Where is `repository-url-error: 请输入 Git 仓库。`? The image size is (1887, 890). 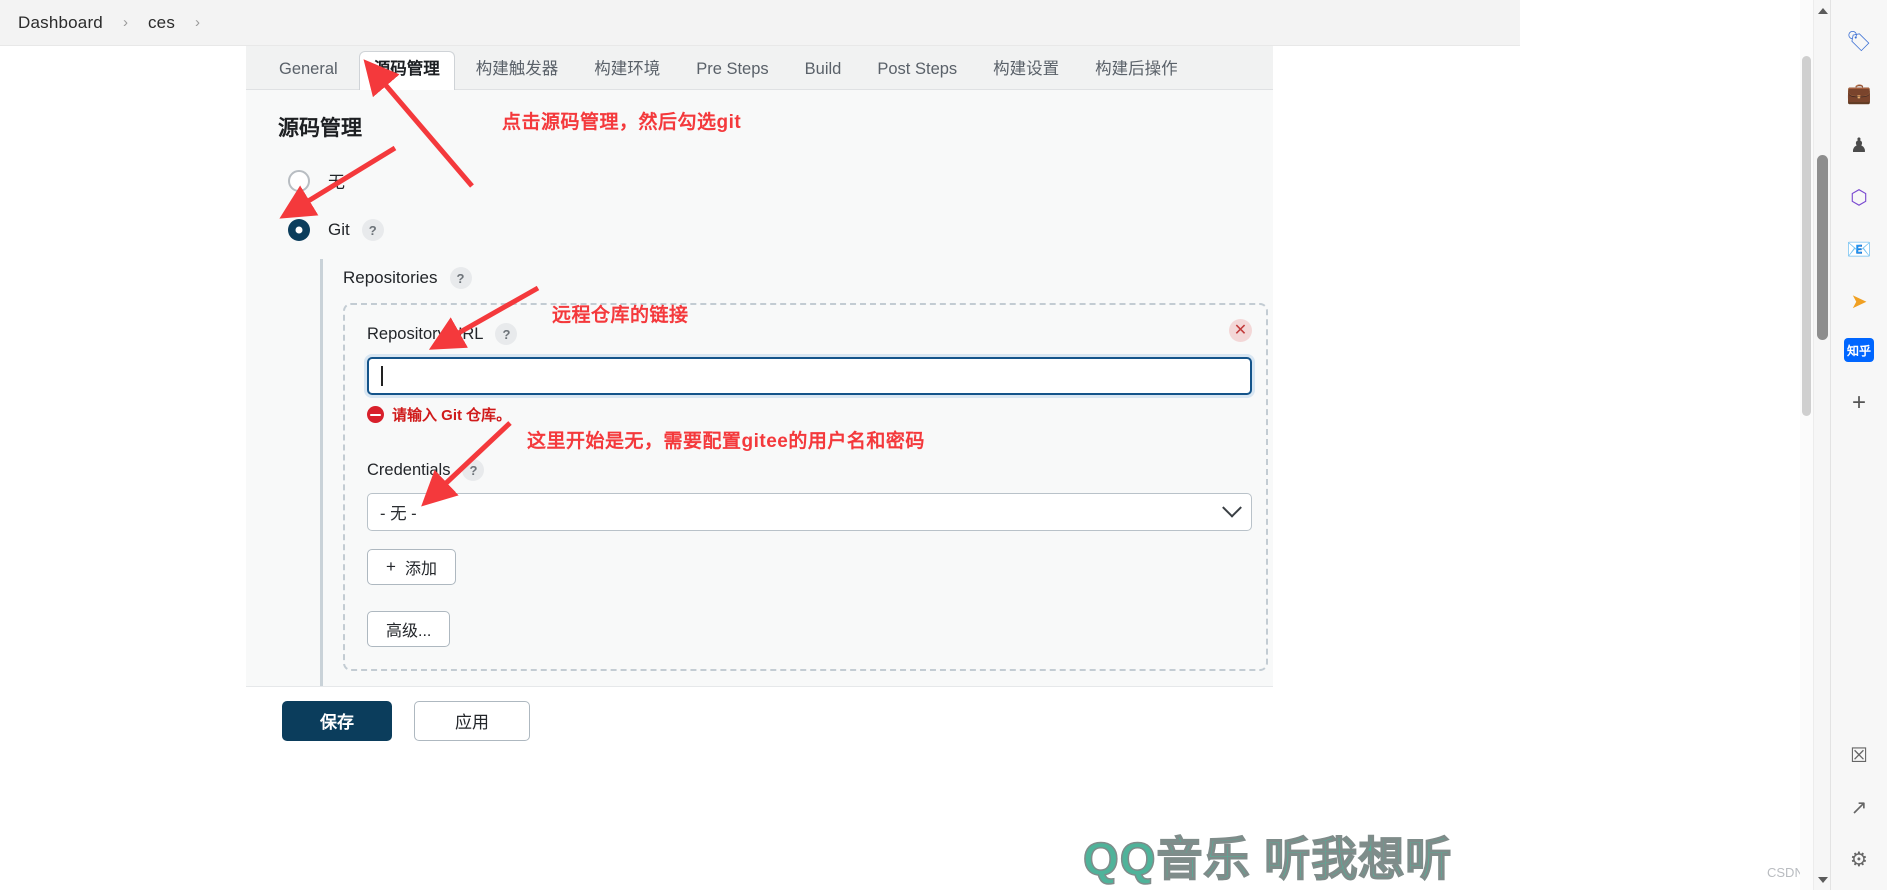
repository-url-error: 请输入 Git 仓库。 is located at coordinates (805, 414).